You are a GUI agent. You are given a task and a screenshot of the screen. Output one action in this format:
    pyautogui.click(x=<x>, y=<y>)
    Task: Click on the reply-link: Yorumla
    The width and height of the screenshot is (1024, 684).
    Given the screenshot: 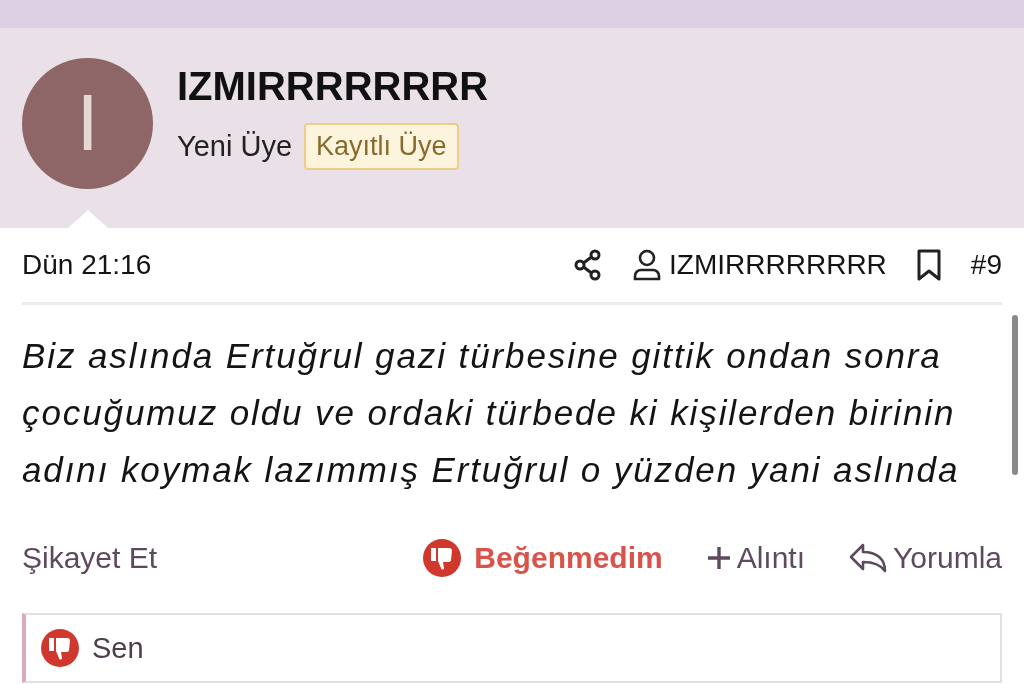 What is the action you would take?
    pyautogui.click(x=925, y=558)
    